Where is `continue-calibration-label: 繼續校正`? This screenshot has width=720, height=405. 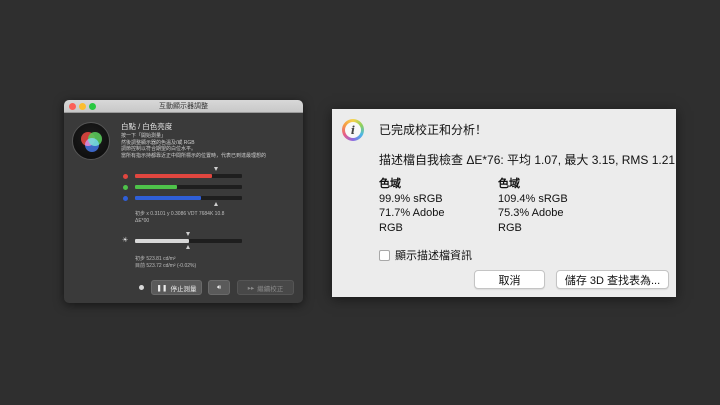
continue-calibration-label: 繼續校正 is located at coordinates (270, 289).